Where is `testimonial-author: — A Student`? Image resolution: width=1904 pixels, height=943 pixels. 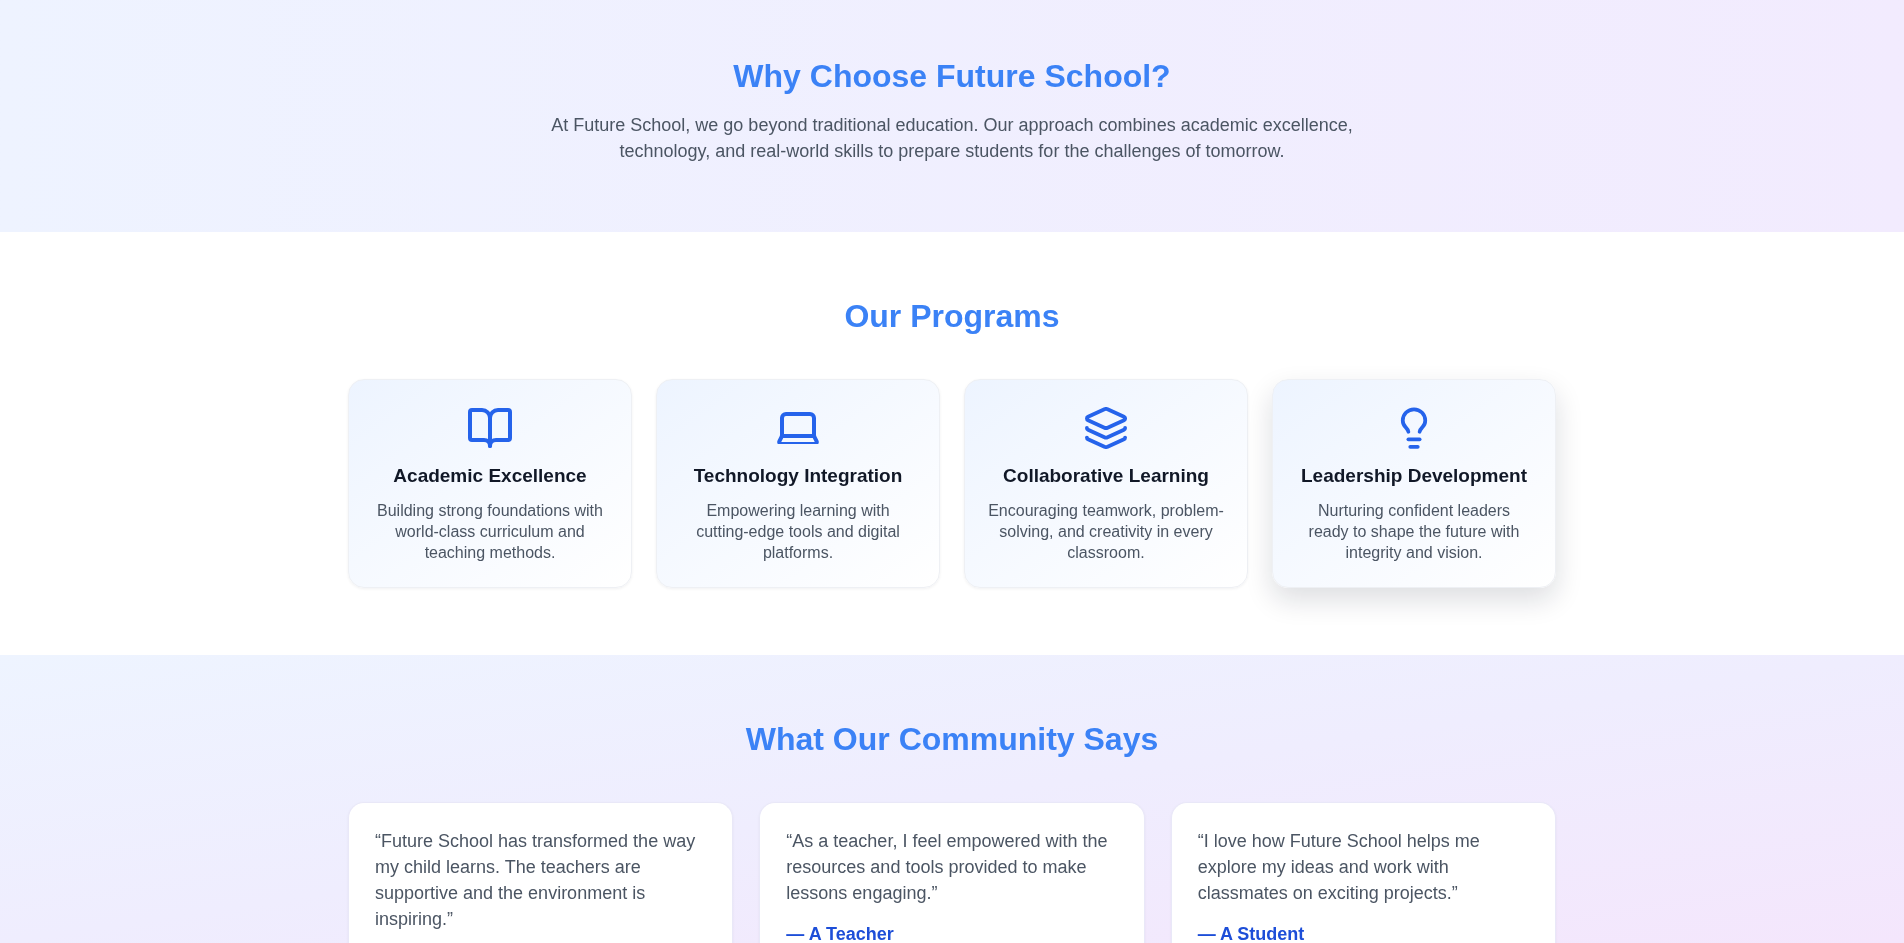 testimonial-author: — A Student is located at coordinates (1251, 933).